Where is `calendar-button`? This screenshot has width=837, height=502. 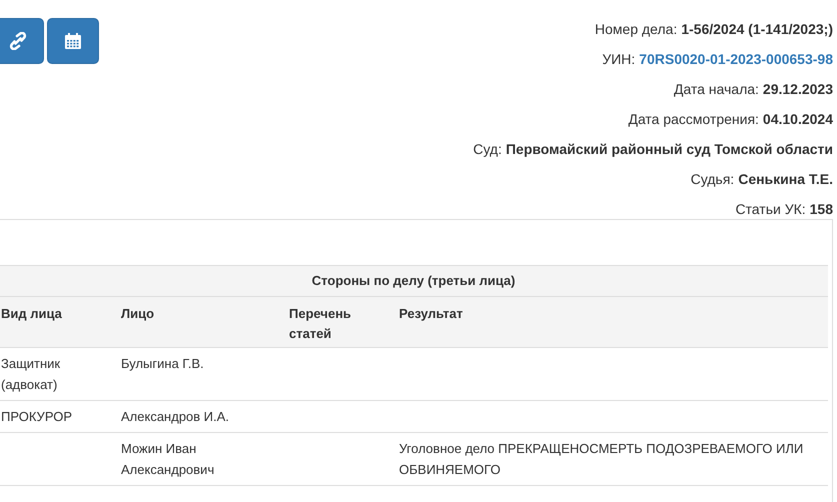
calendar-button is located at coordinates (73, 41).